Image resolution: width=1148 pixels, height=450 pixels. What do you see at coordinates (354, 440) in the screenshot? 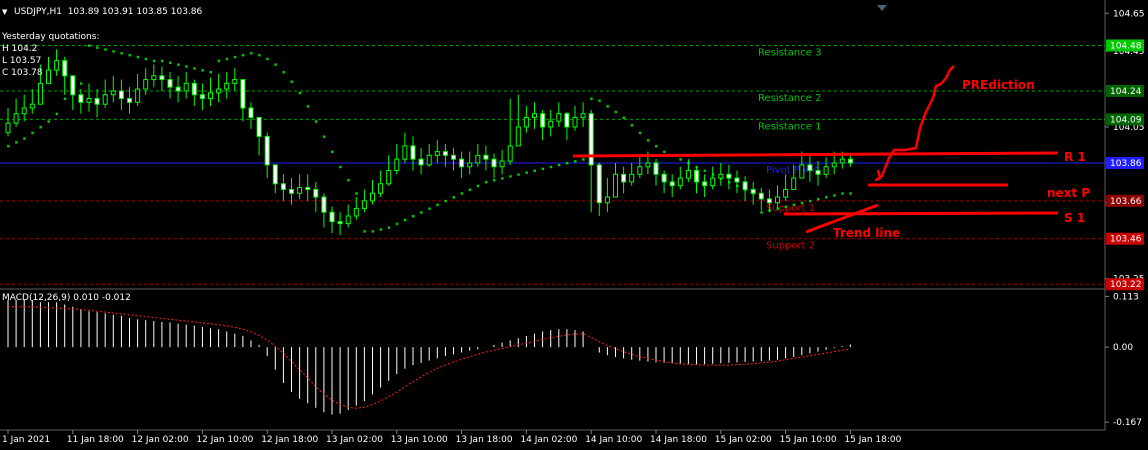
I see `x-tick-label: 13 Jan 02:00` at bounding box center [354, 440].